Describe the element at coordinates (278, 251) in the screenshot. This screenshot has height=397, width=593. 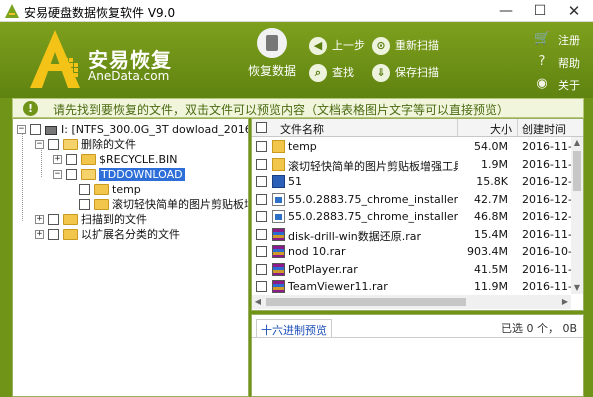
I see `rar-icon` at that location.